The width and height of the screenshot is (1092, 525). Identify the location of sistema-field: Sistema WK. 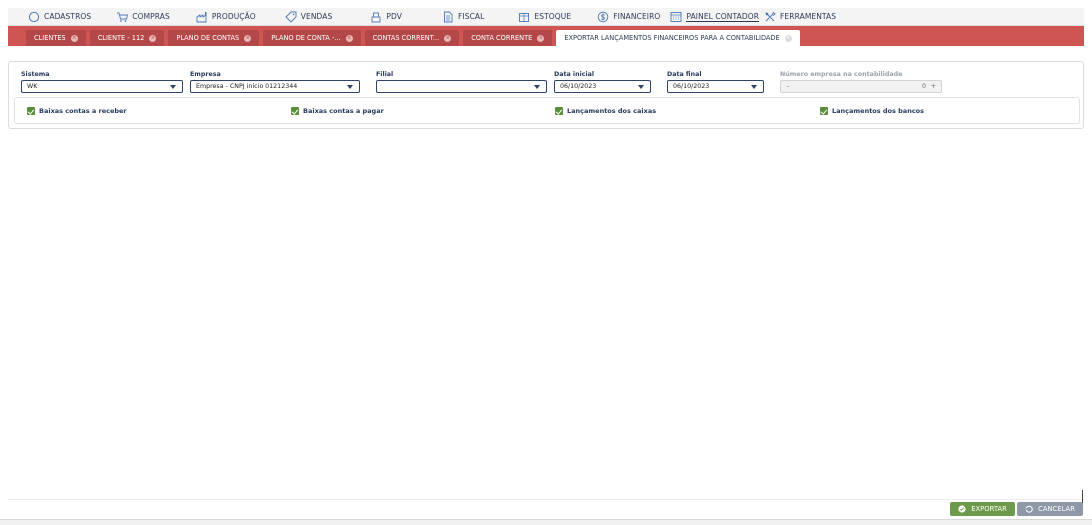
(102, 82).